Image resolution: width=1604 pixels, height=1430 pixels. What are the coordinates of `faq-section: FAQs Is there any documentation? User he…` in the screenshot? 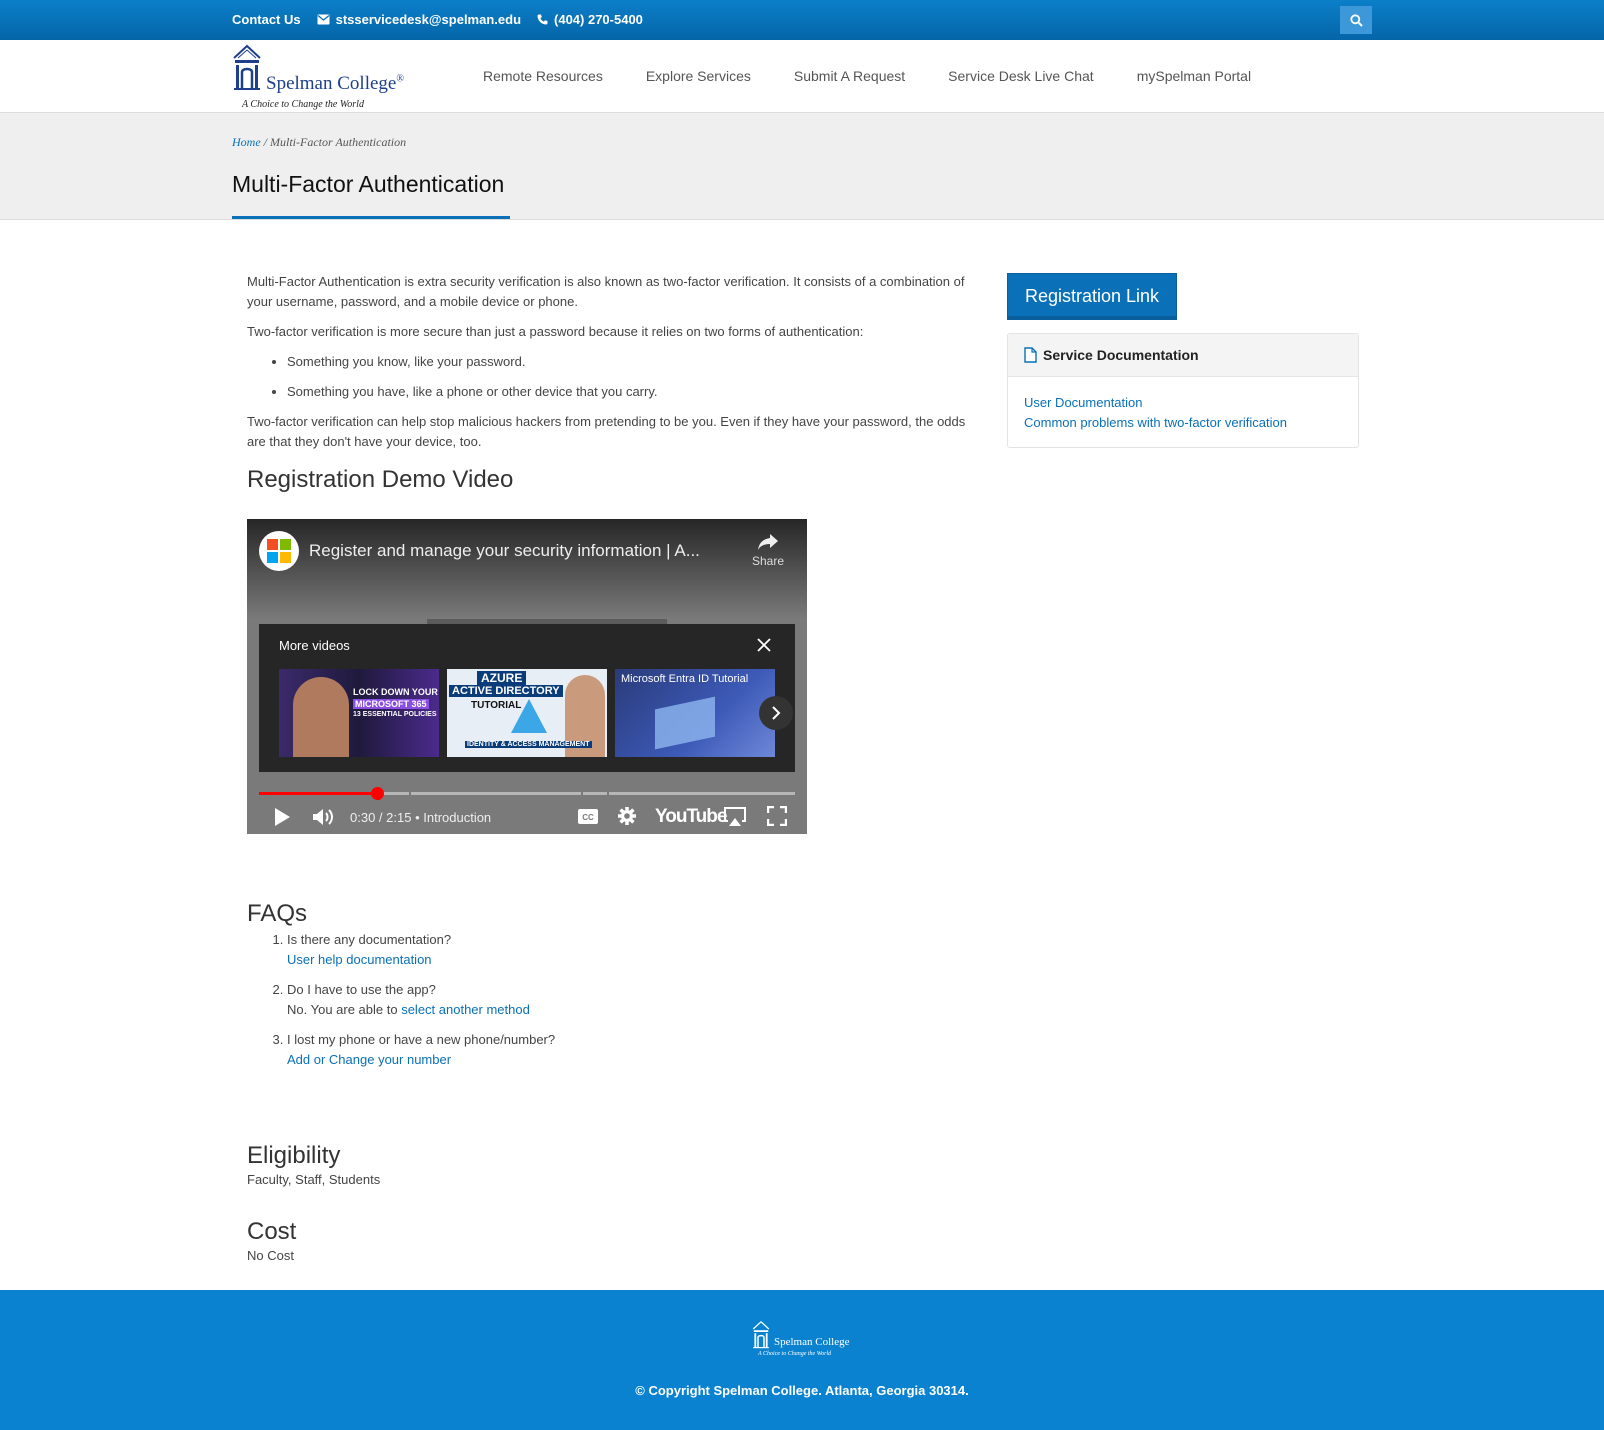 It's located at (597, 991).